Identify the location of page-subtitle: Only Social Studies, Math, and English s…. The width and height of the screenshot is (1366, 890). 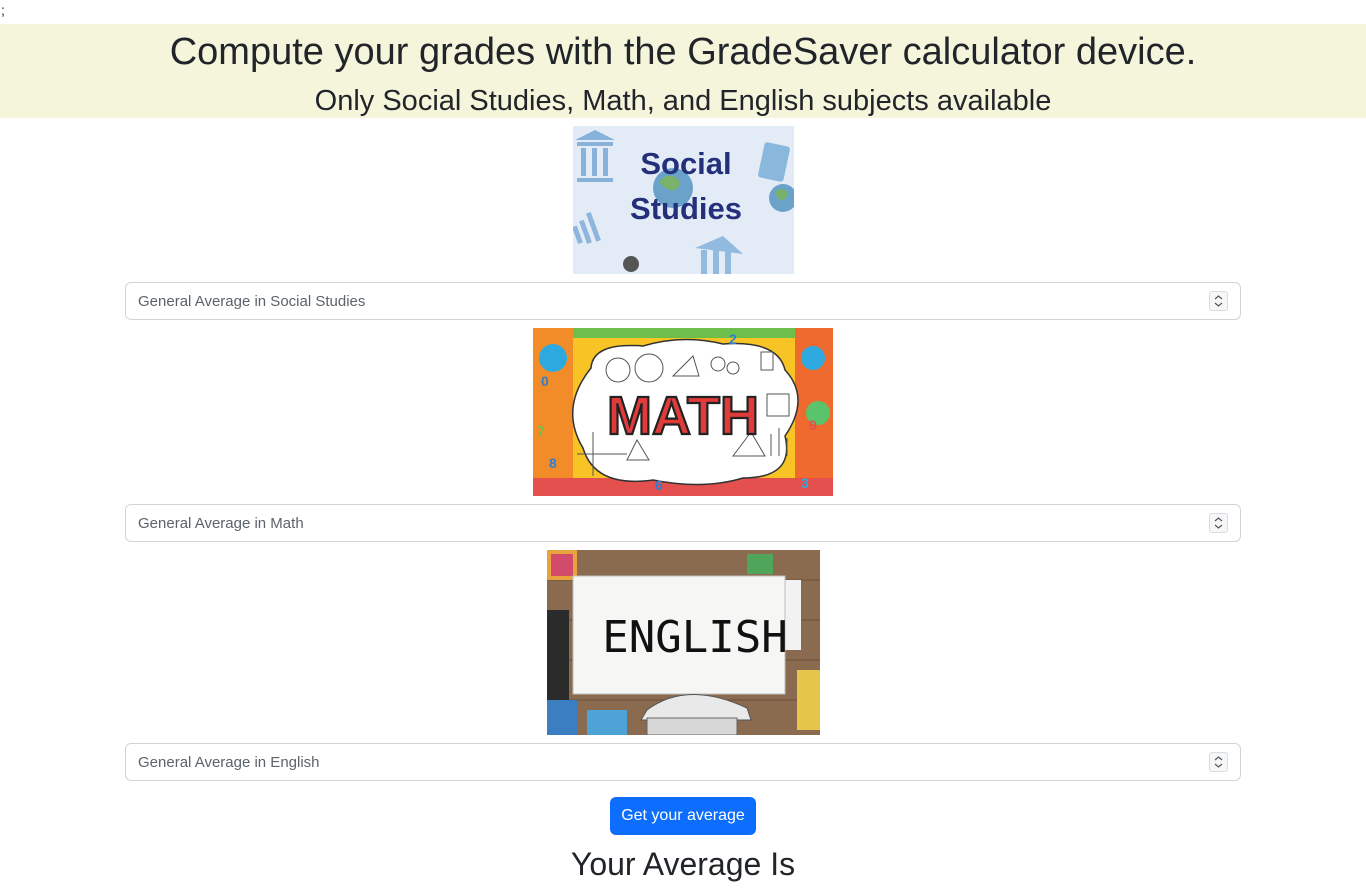
(683, 101).